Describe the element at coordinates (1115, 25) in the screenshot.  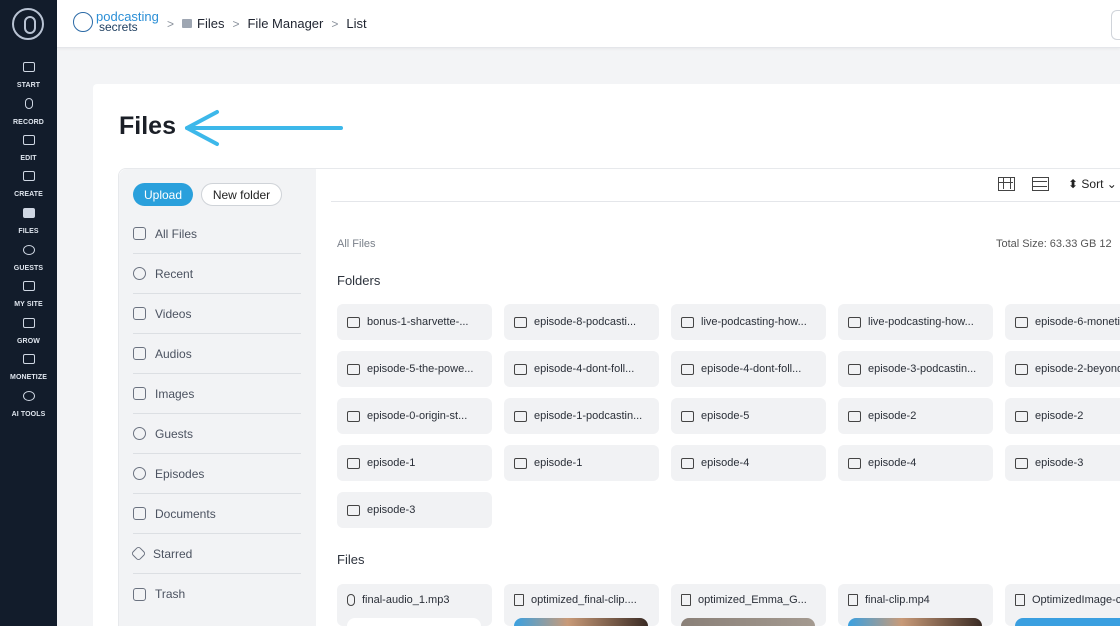
I see `top-right-control` at that location.